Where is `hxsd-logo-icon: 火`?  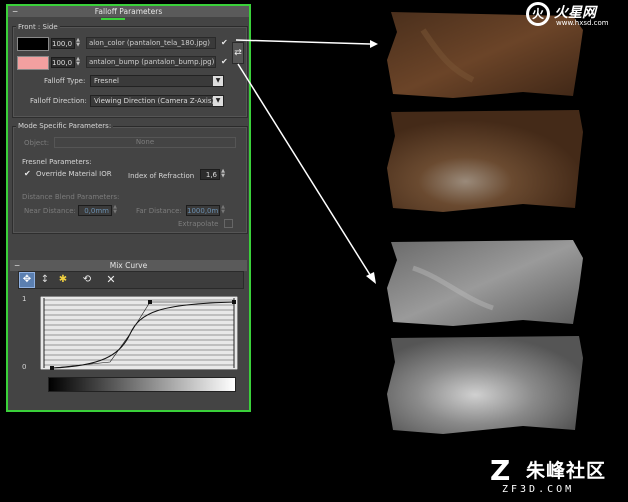
hxsd-logo-icon: 火 is located at coordinates (538, 14).